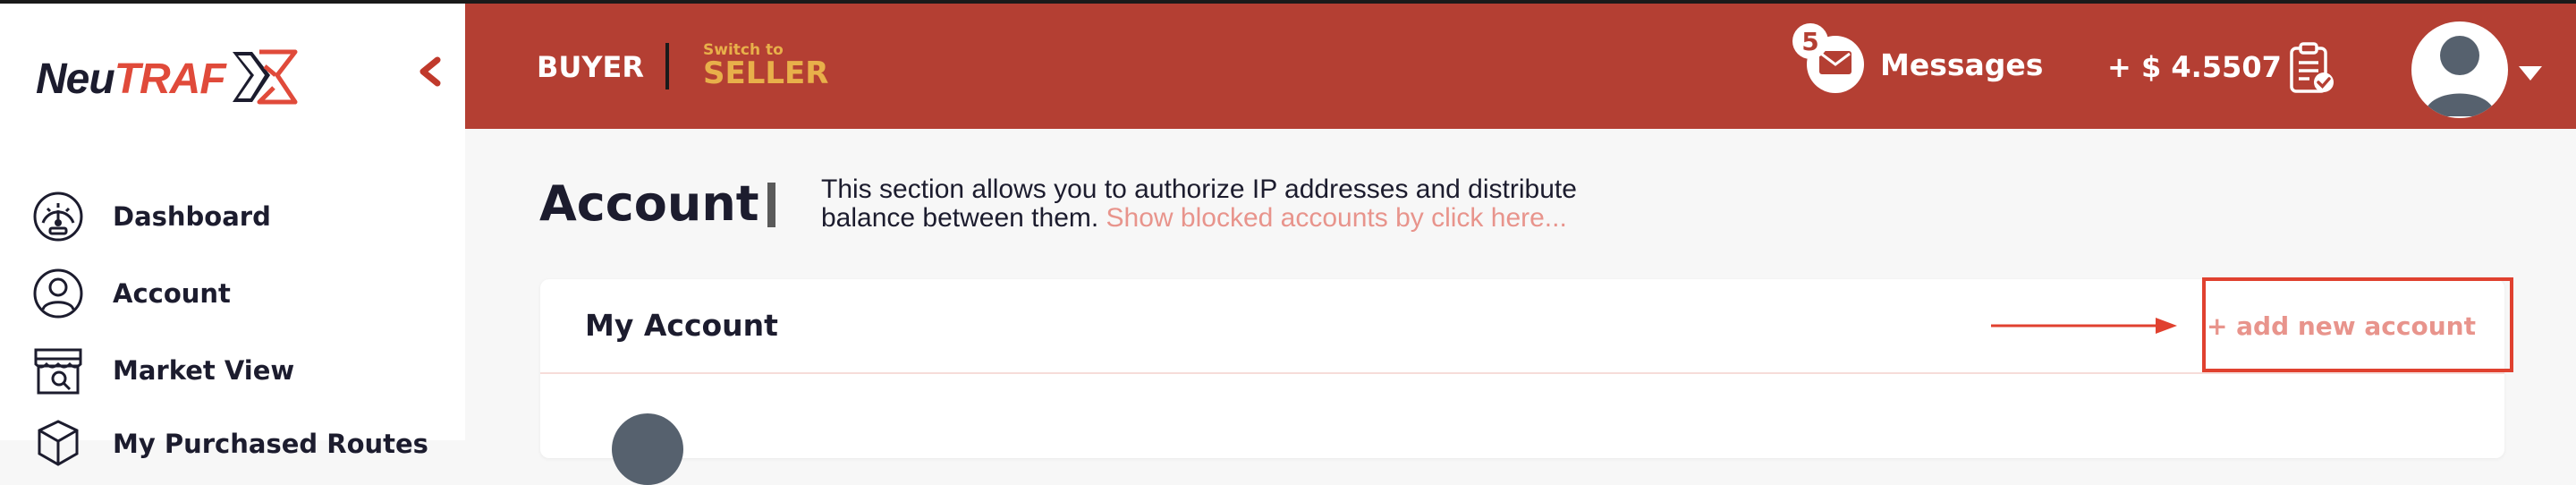 This screenshot has width=2576, height=485. I want to click on chevron-down-icon, so click(2530, 73).